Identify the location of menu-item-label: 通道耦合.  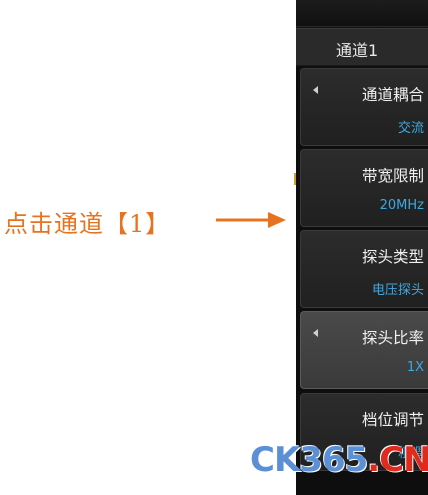
(392, 95).